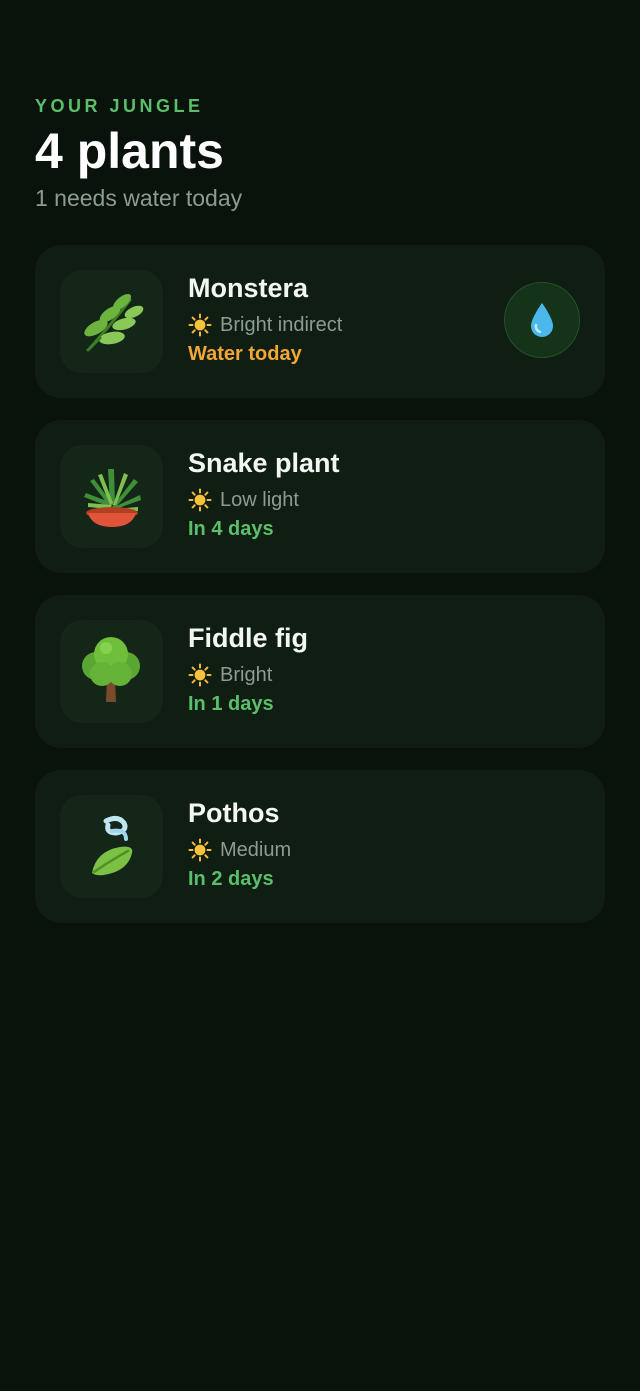  What do you see at coordinates (246, 674) in the screenshot?
I see `light-label: Bright` at bounding box center [246, 674].